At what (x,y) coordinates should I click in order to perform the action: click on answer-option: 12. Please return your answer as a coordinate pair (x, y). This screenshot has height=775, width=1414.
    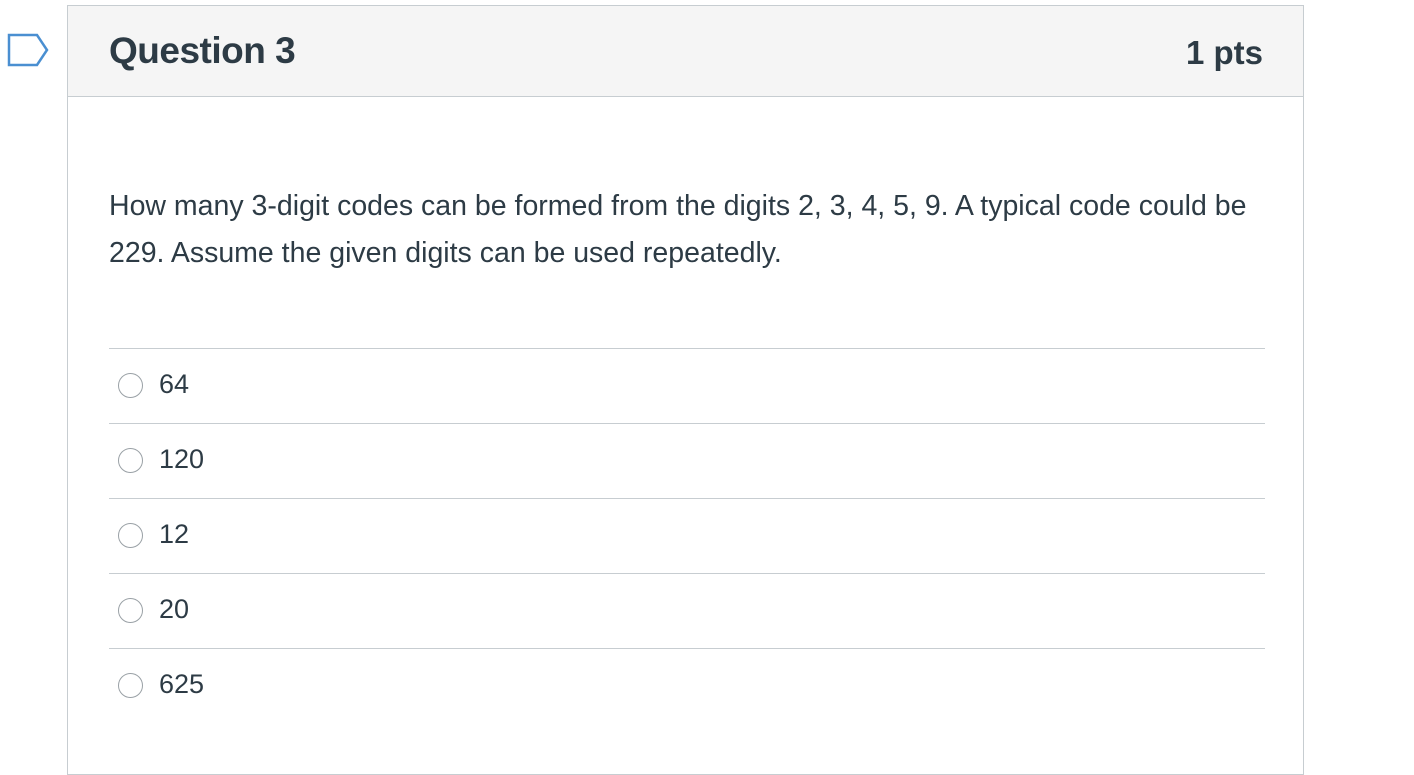
    Looking at the image, I should click on (687, 535).